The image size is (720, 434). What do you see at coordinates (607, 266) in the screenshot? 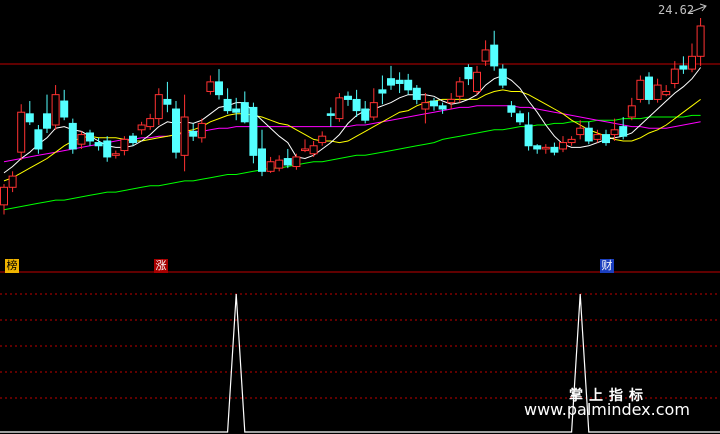
I see `cai-badge: 财` at bounding box center [607, 266].